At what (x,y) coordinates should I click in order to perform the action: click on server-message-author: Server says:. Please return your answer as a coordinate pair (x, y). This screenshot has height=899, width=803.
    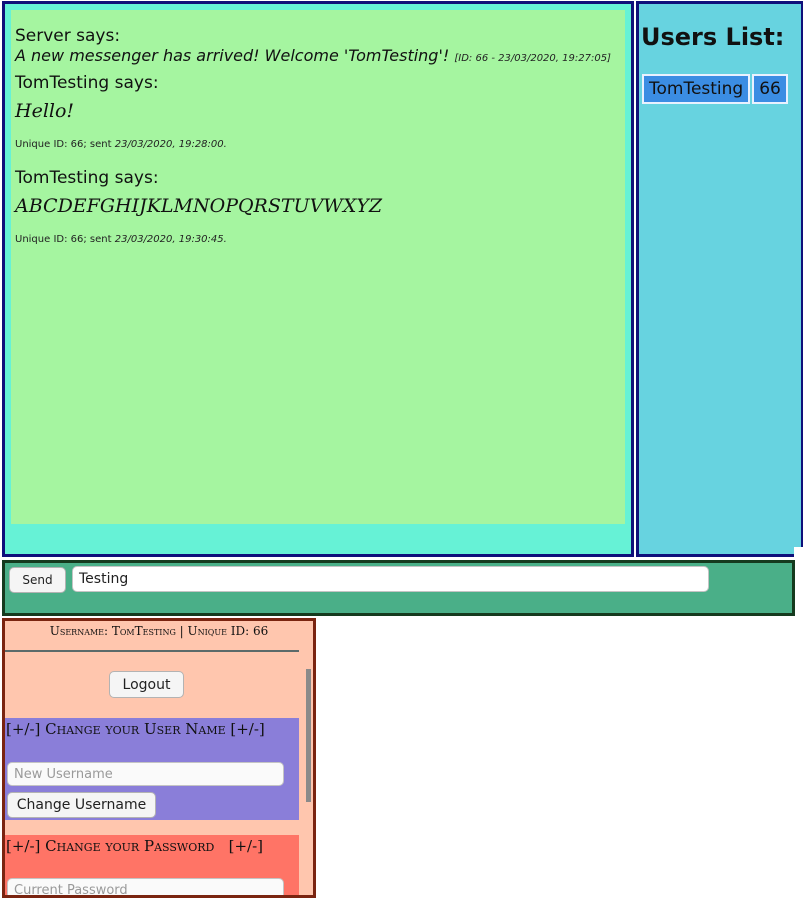
    Looking at the image, I should click on (68, 36).